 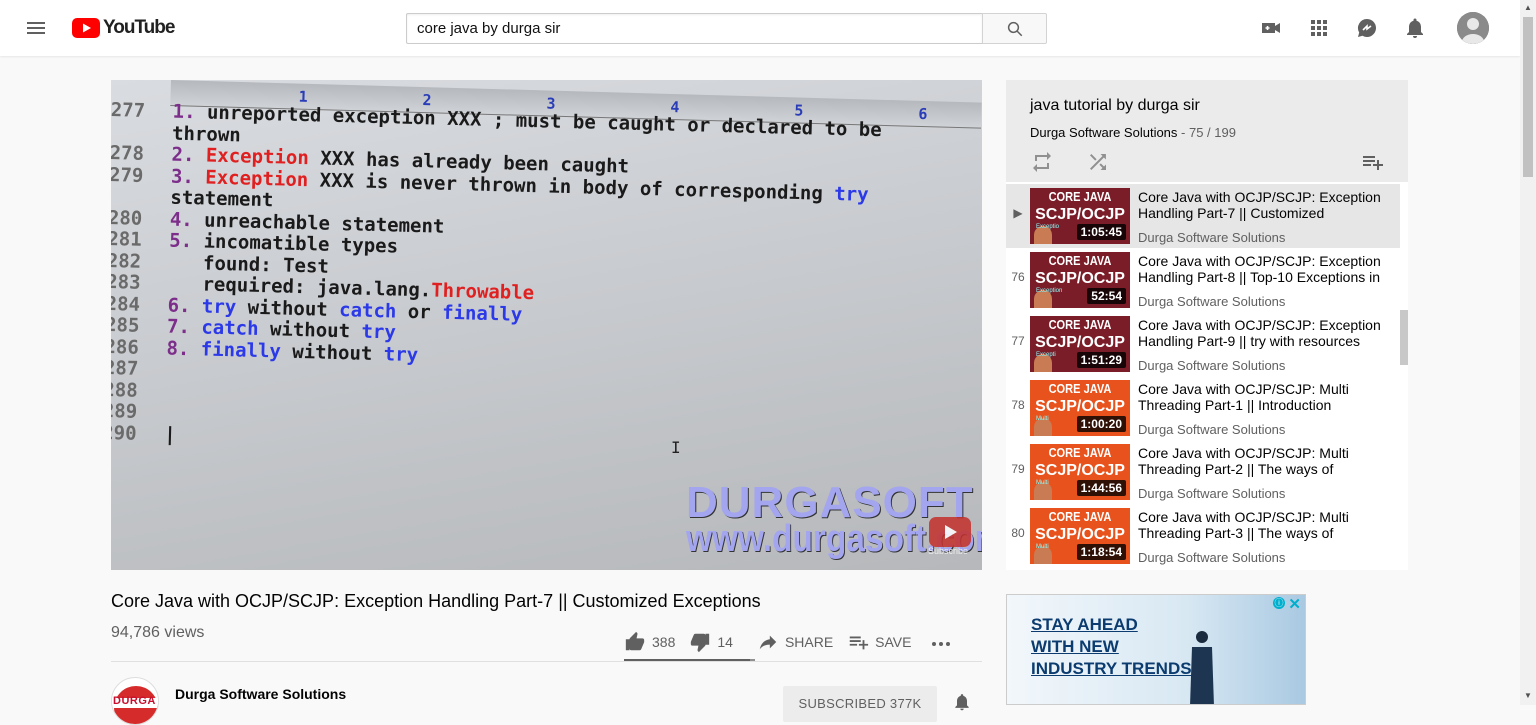 What do you see at coordinates (86, 28) in the screenshot?
I see `youtube-play-icon` at bounding box center [86, 28].